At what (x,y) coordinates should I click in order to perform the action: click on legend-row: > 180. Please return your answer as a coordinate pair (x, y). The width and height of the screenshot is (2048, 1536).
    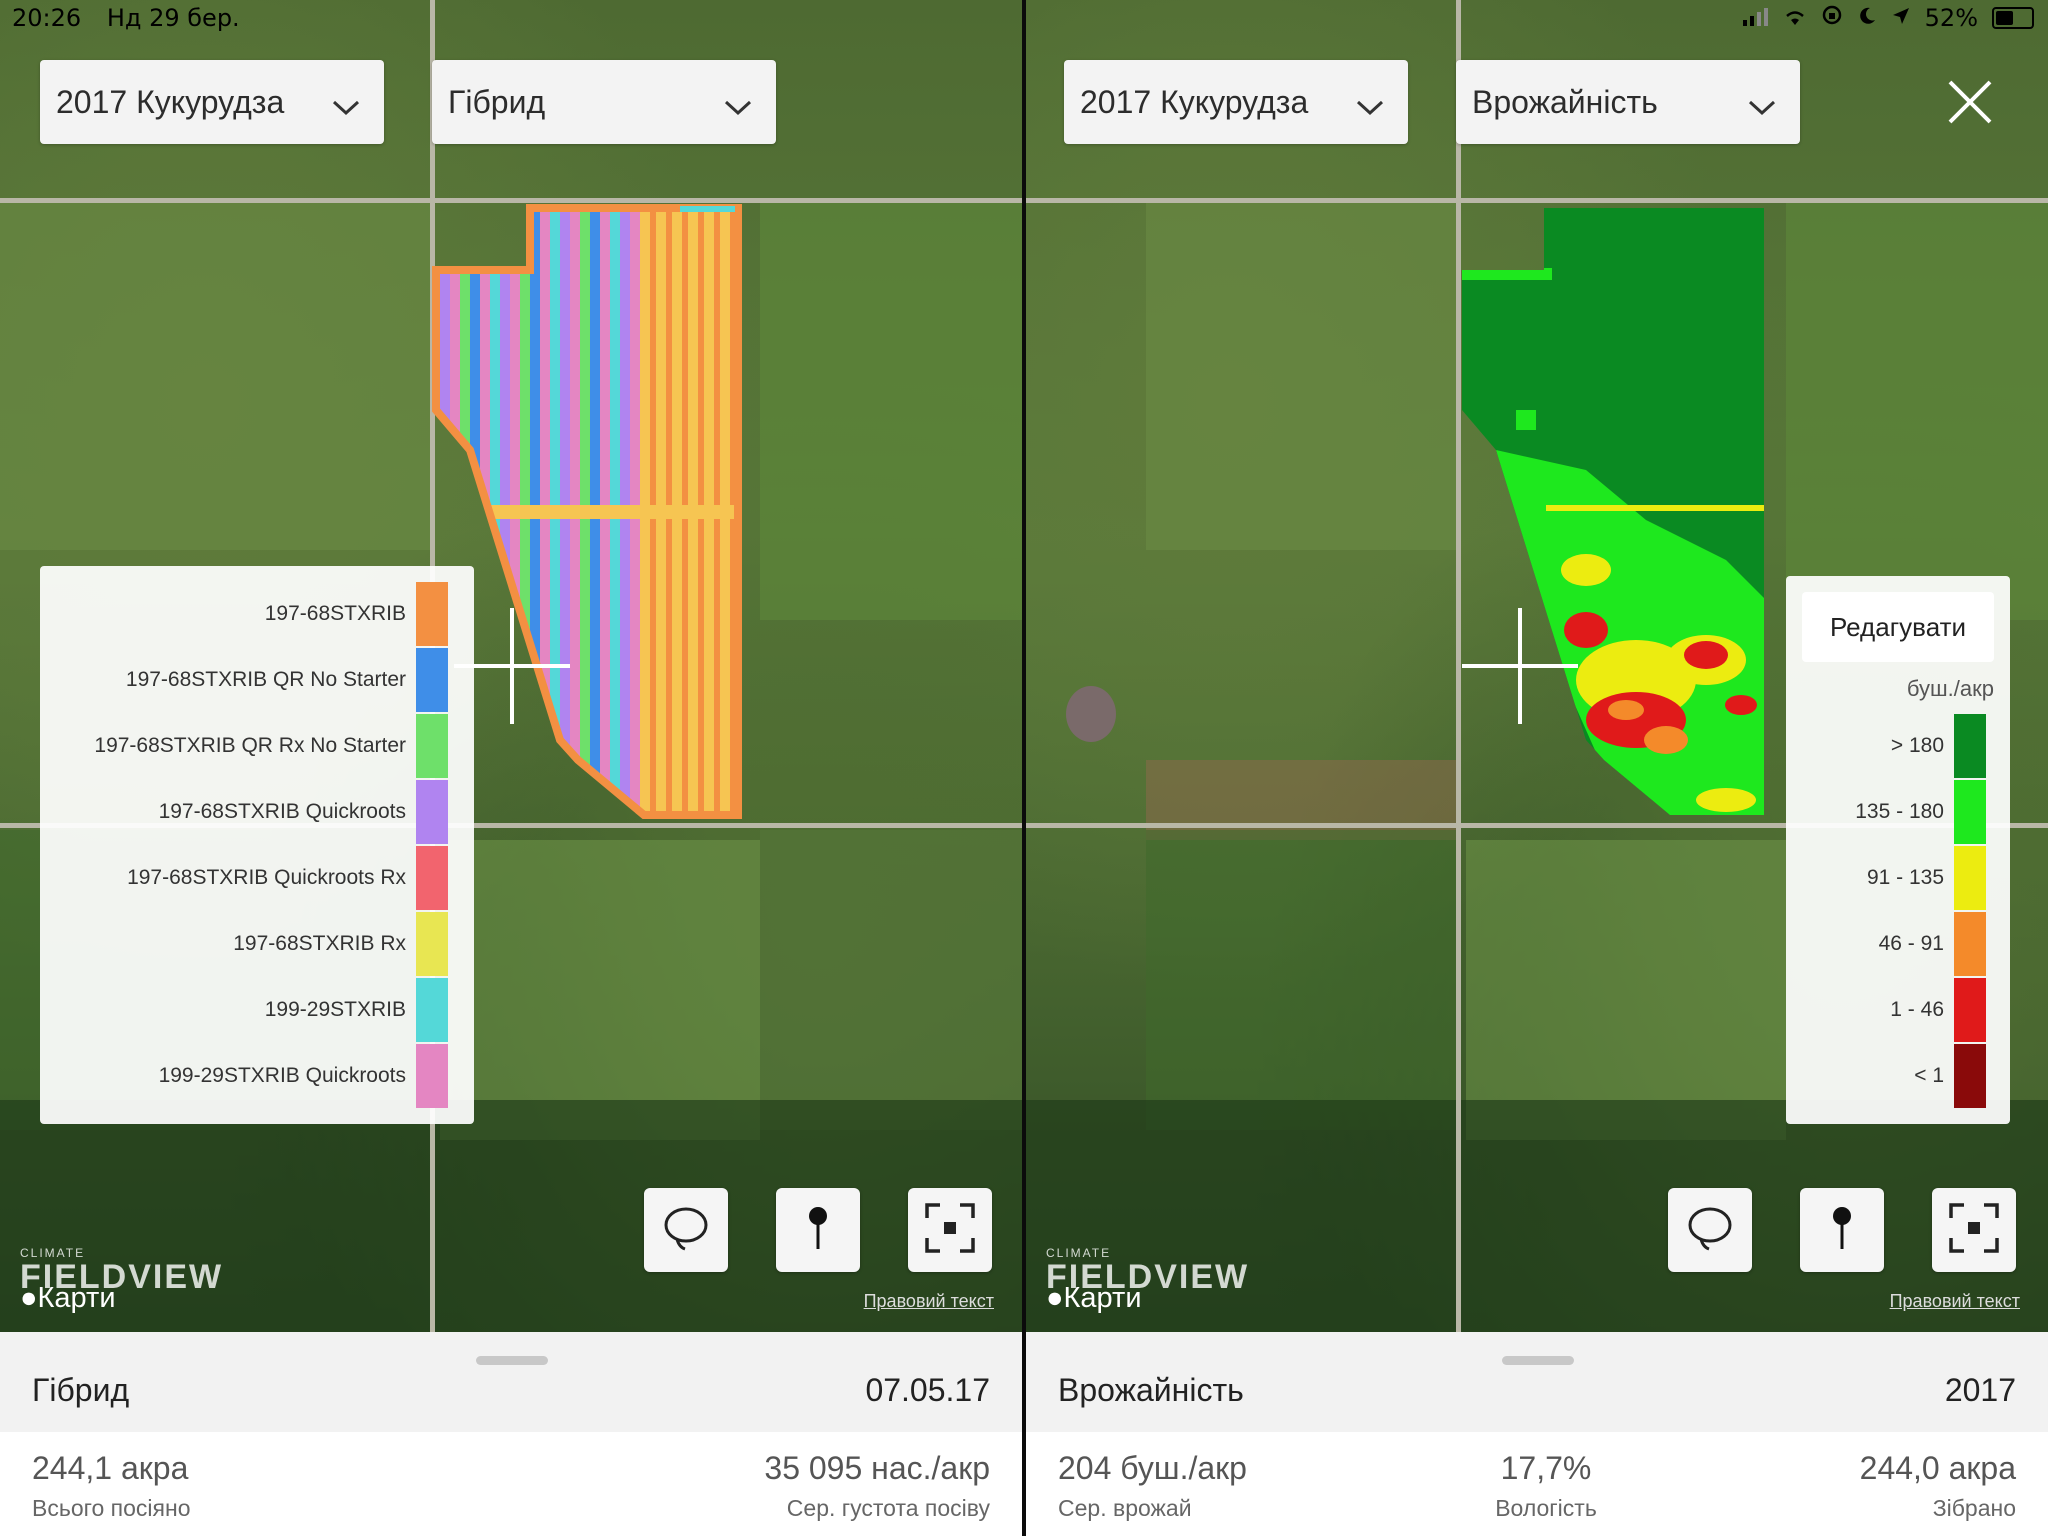
    Looking at the image, I should click on (1898, 747).